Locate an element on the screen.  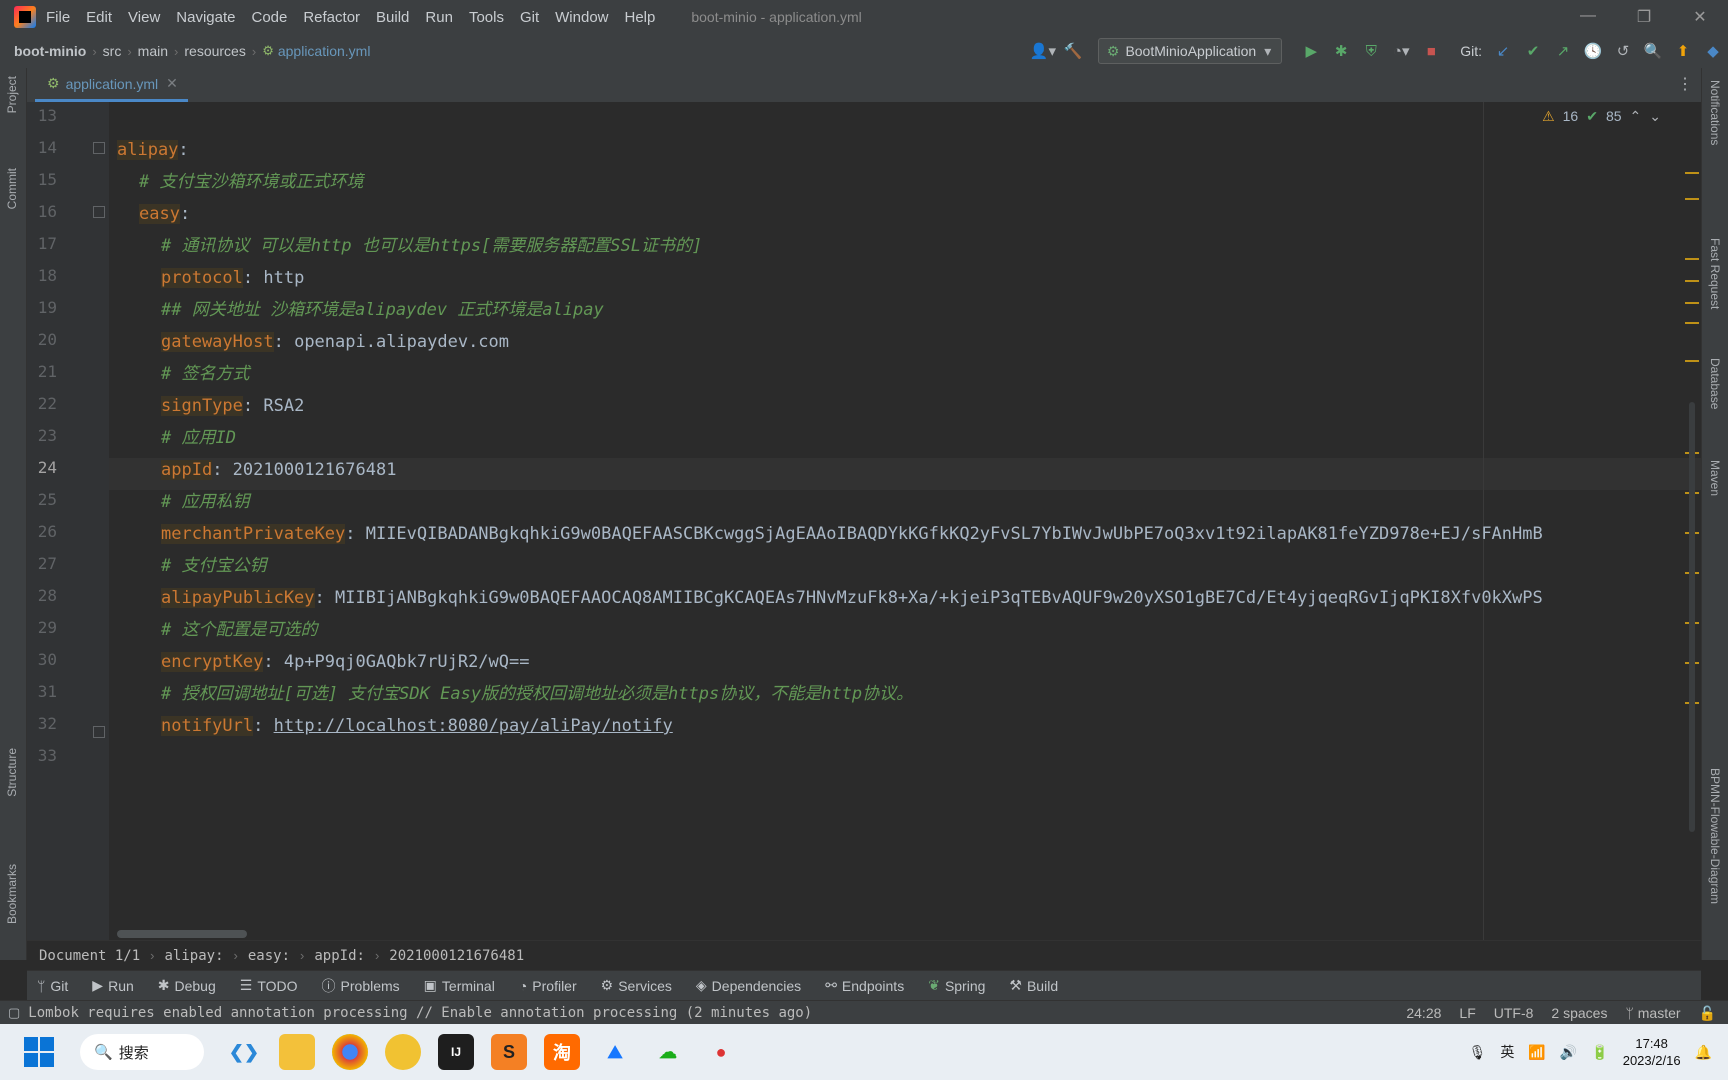
notifications-tool-button: Notifications is located at coordinates (1715, 112).